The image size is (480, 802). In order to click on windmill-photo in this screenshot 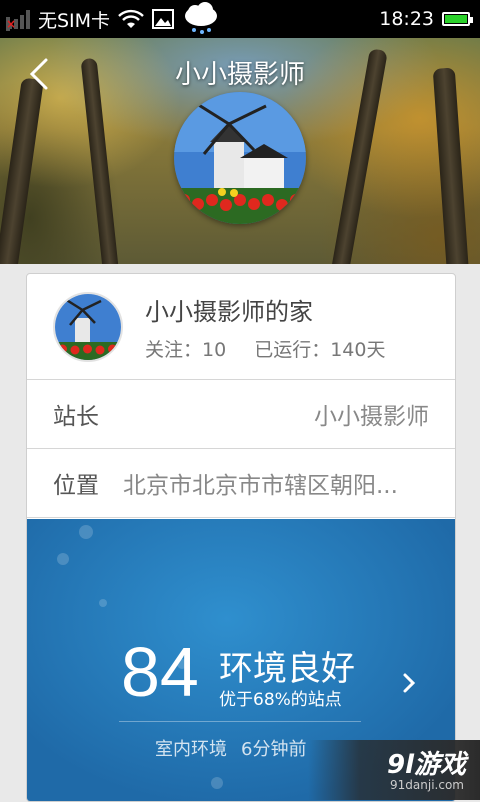, I will do `click(240, 158)`.